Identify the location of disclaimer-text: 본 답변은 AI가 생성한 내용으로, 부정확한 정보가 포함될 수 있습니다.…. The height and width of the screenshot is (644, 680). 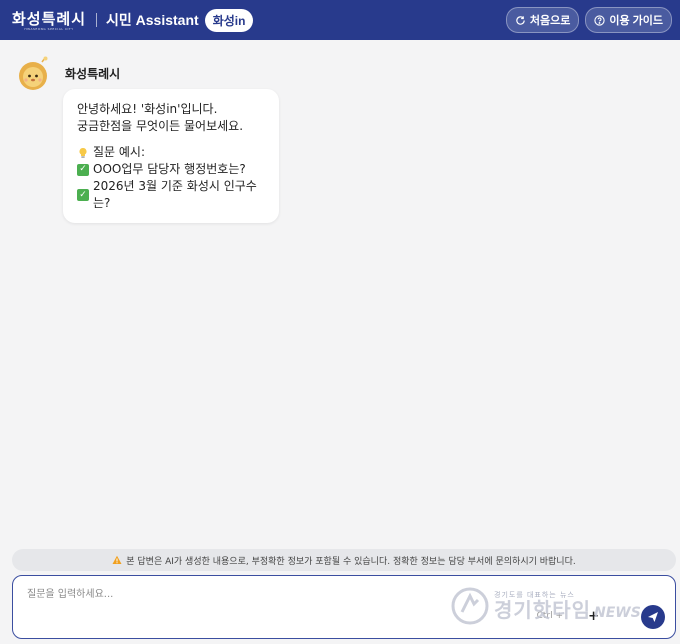
(351, 561).